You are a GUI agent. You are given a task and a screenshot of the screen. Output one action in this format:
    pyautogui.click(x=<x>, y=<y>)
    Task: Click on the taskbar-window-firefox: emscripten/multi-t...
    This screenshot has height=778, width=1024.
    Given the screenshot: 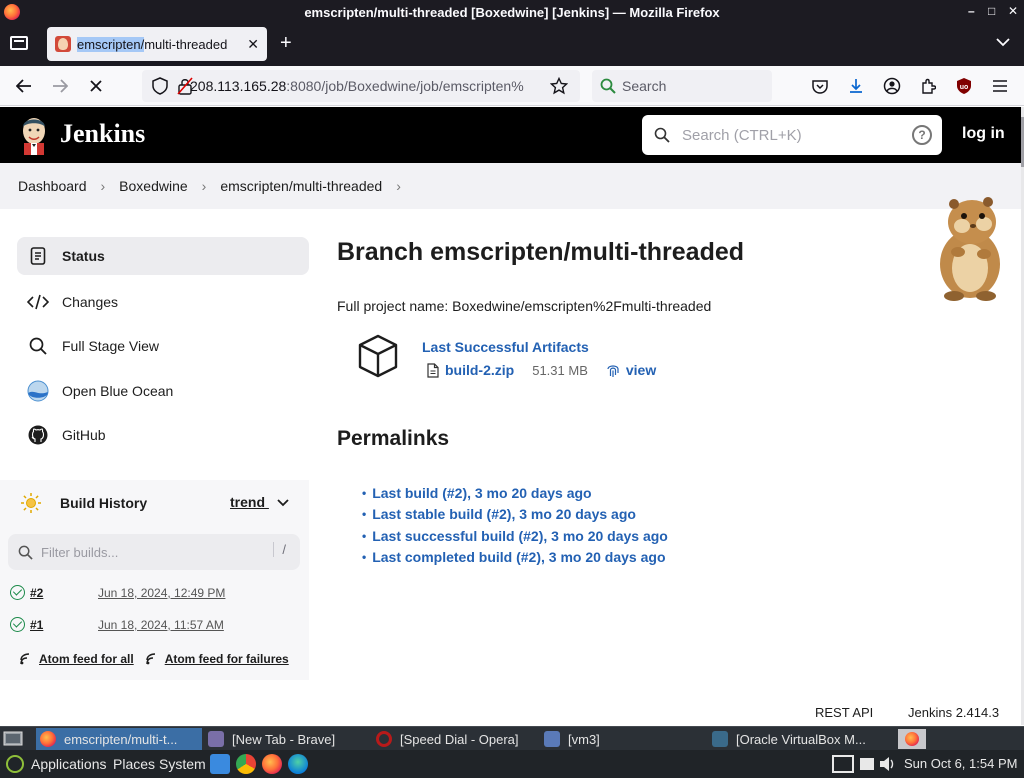 What is the action you would take?
    pyautogui.click(x=119, y=739)
    